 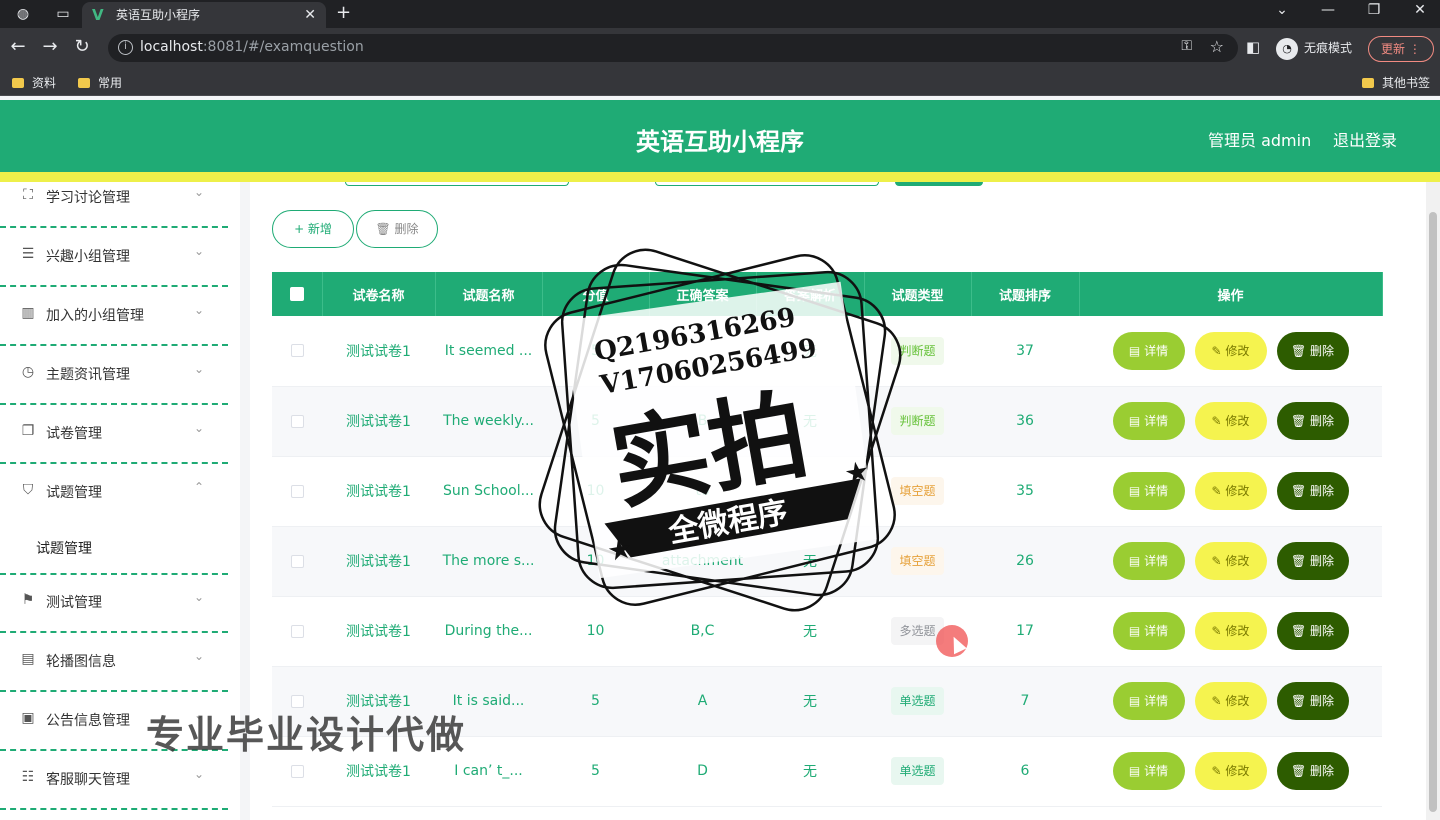 What do you see at coordinates (64, 548) in the screenshot?
I see `sidebar-subitem-questions: 试题管理` at bounding box center [64, 548].